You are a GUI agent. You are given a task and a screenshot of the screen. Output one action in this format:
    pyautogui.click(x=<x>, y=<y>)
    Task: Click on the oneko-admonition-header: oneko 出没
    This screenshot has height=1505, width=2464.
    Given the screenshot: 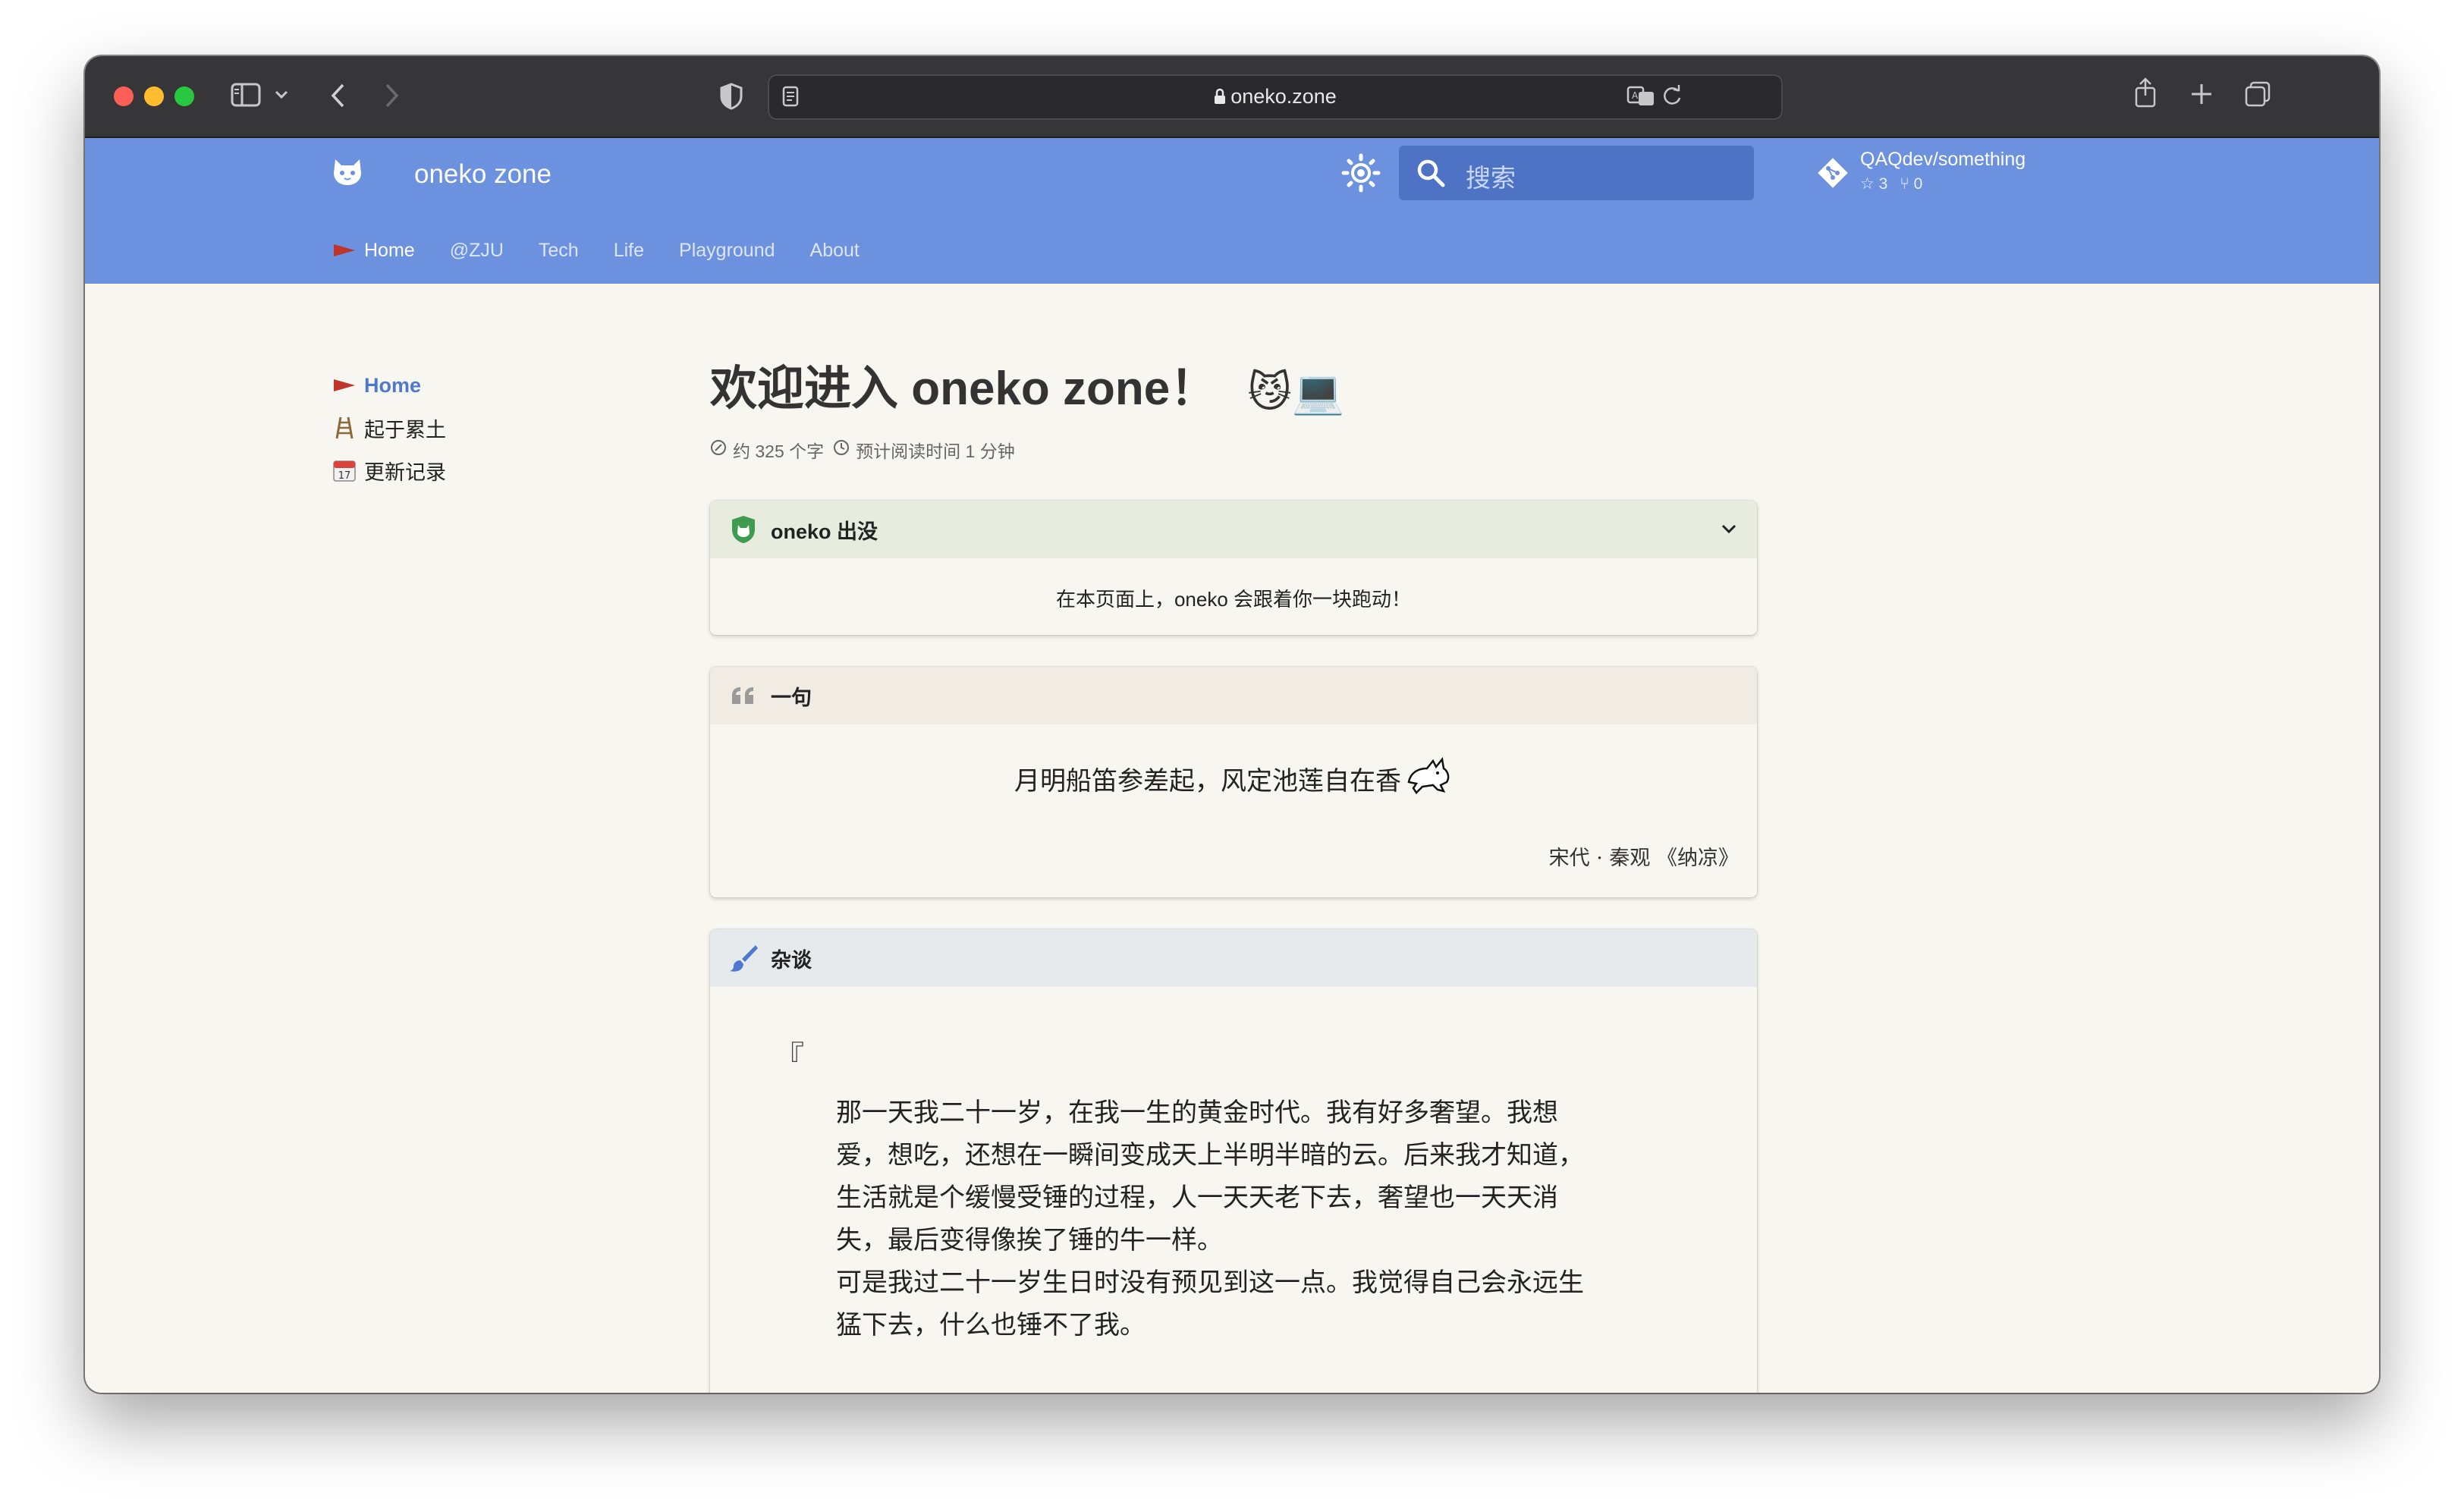 What is the action you would take?
    pyautogui.click(x=1233, y=529)
    